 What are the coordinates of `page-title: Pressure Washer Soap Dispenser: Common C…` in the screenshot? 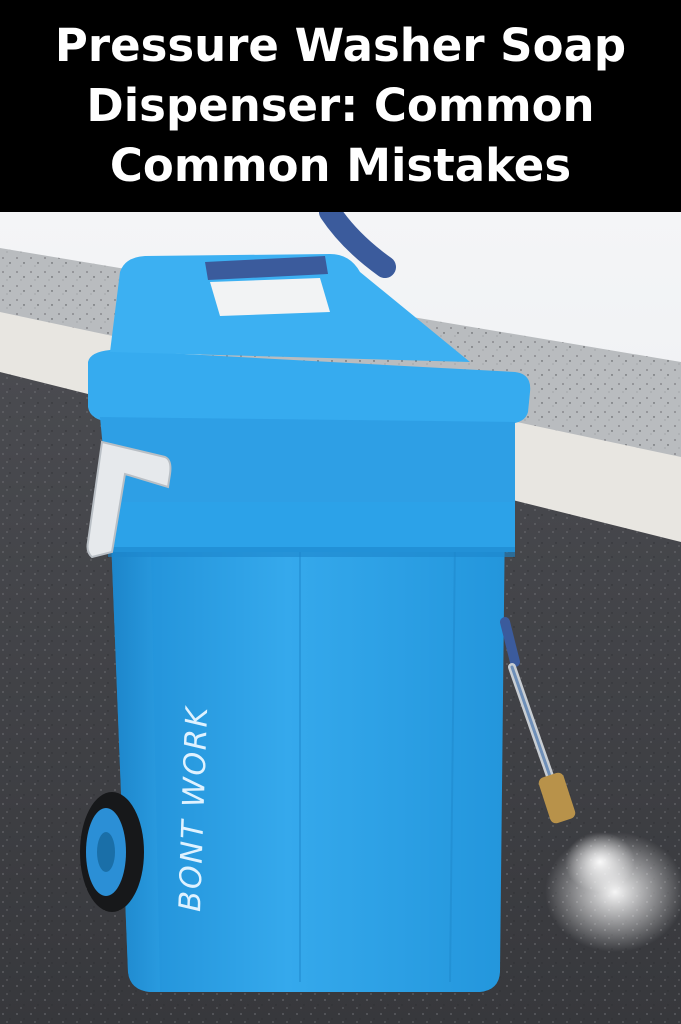 It's located at (340, 105).